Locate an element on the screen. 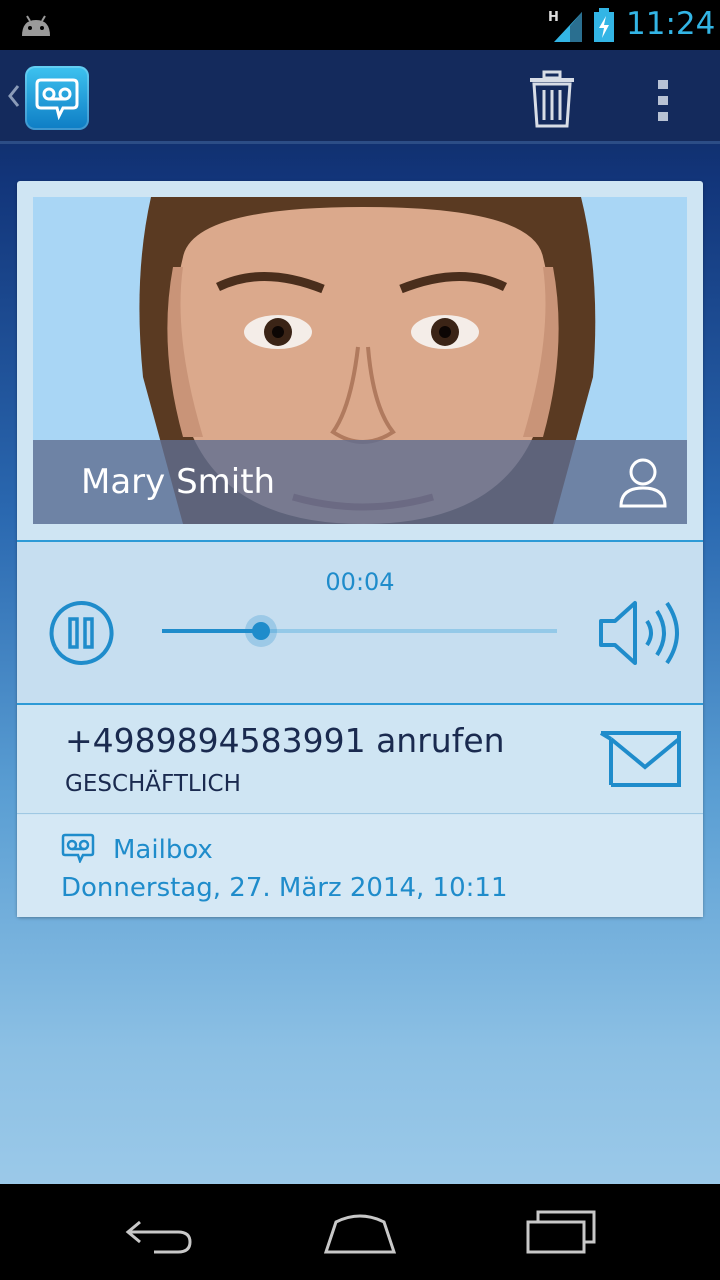 This screenshot has width=720, height=1280. chevron-left-icon is located at coordinates (13, 96).